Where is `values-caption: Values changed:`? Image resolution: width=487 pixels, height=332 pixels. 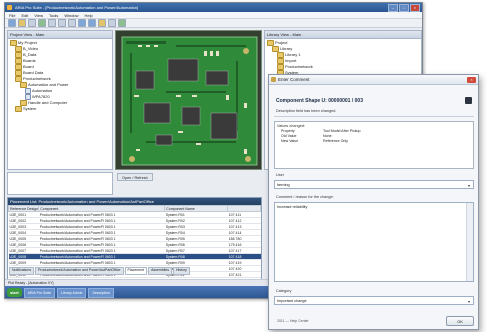
values-caption: Values changed: is located at coordinates (291, 126).